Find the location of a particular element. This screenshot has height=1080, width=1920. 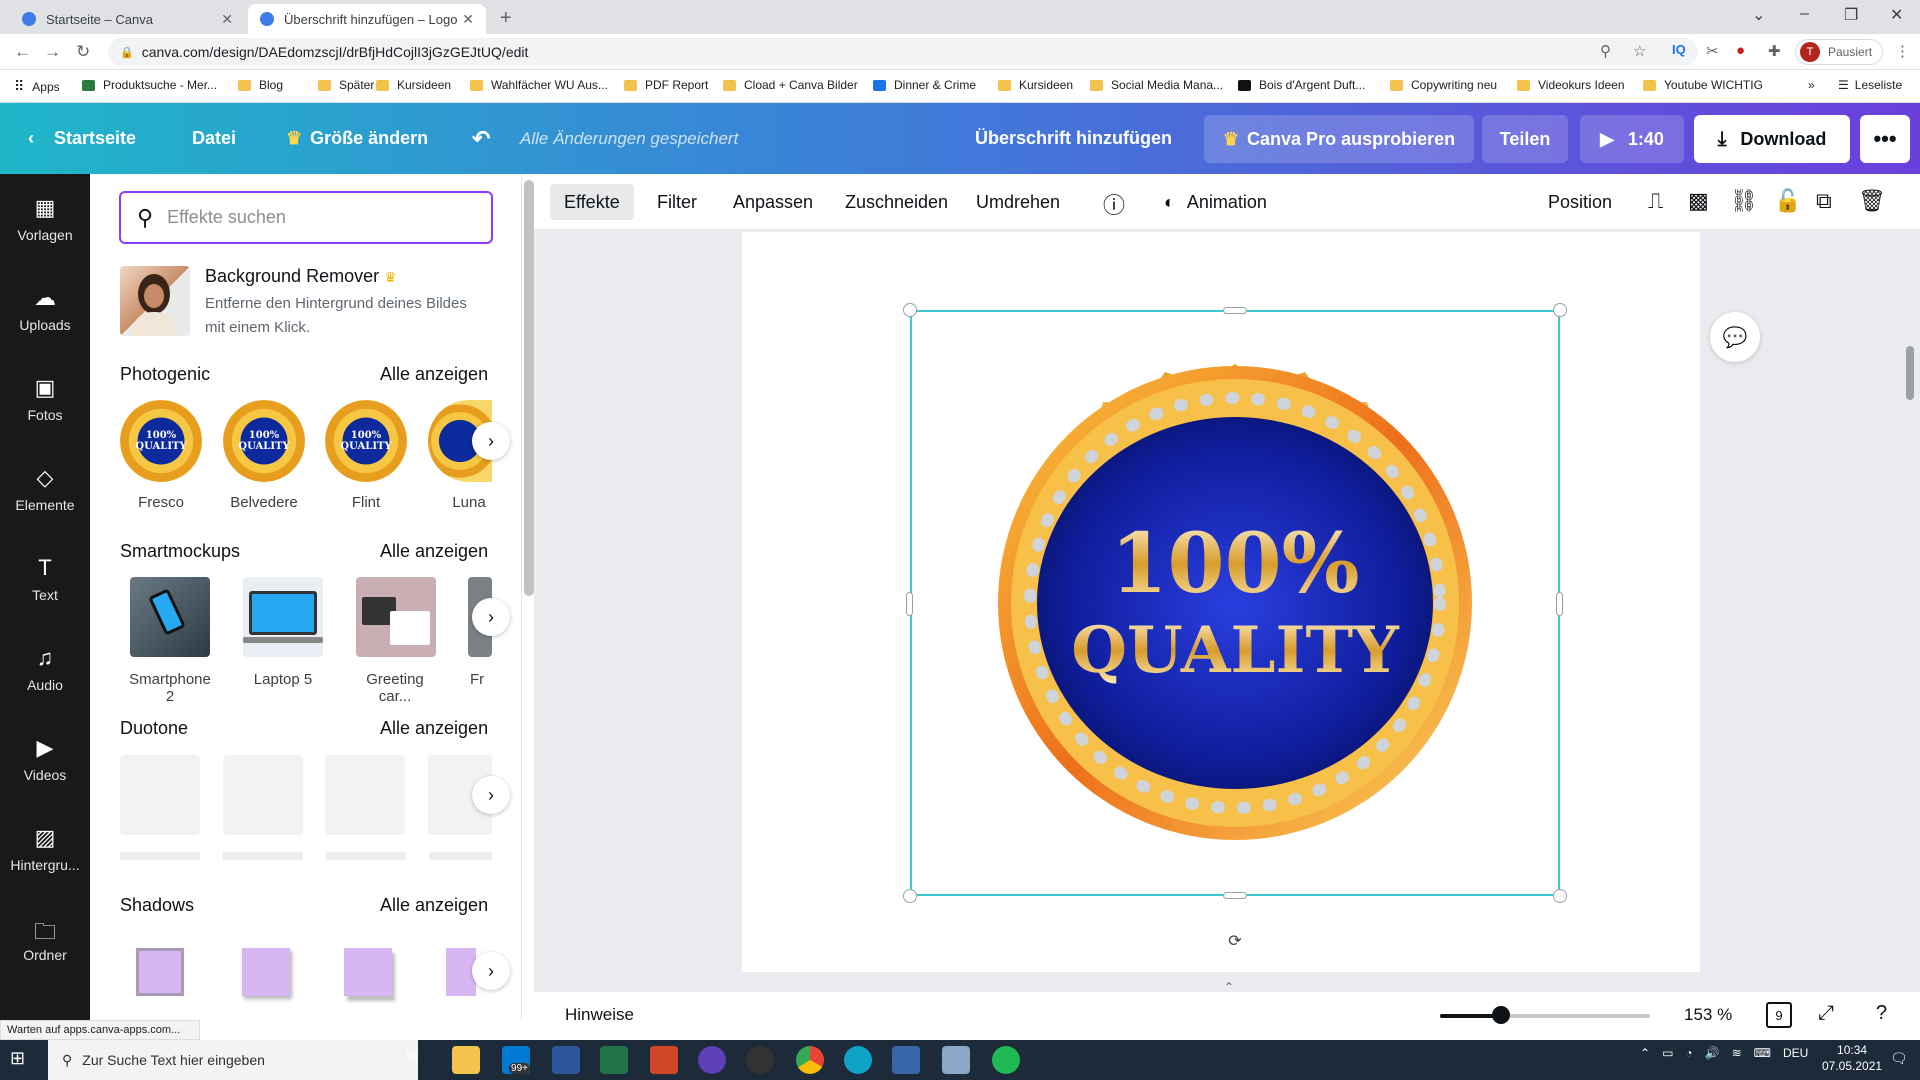

network-icon: ◔ is located at coordinates (1688, 1053).